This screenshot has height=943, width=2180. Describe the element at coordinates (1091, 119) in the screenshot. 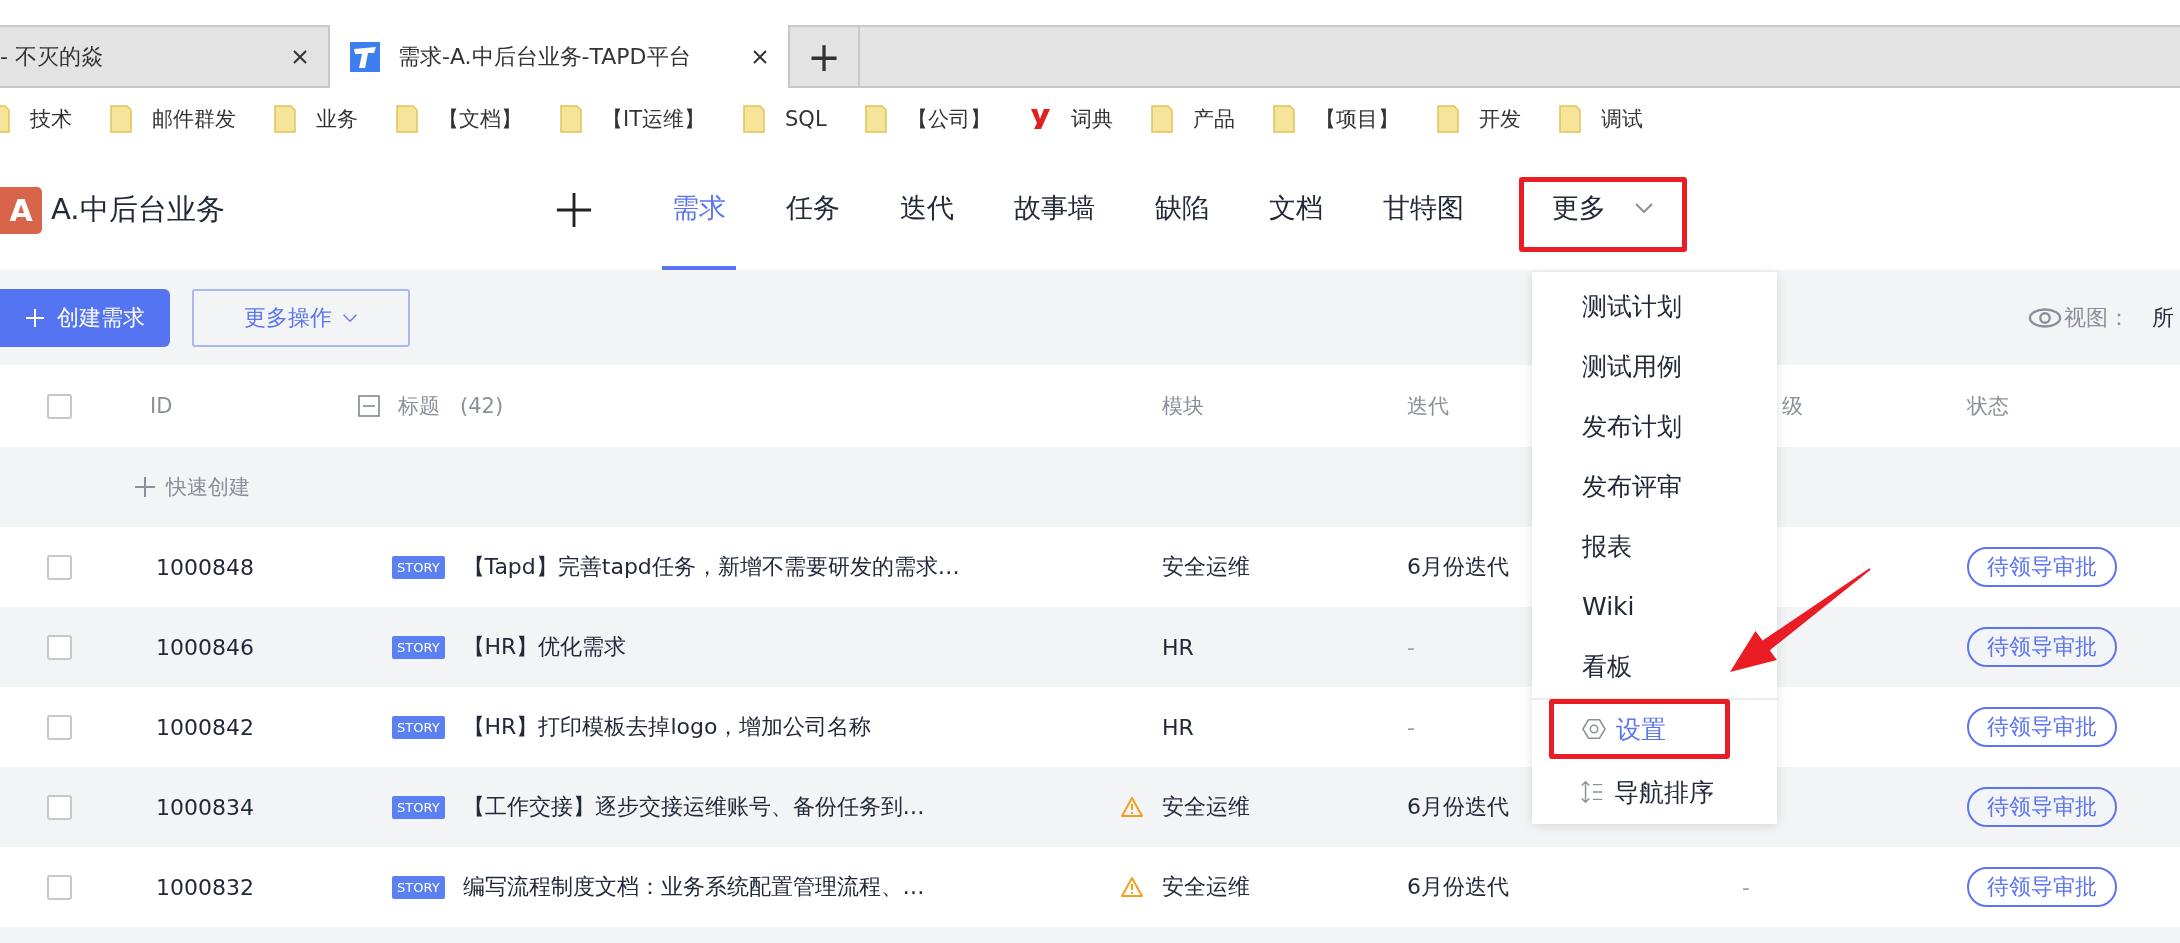

I see `bookmark-label: 词典` at that location.